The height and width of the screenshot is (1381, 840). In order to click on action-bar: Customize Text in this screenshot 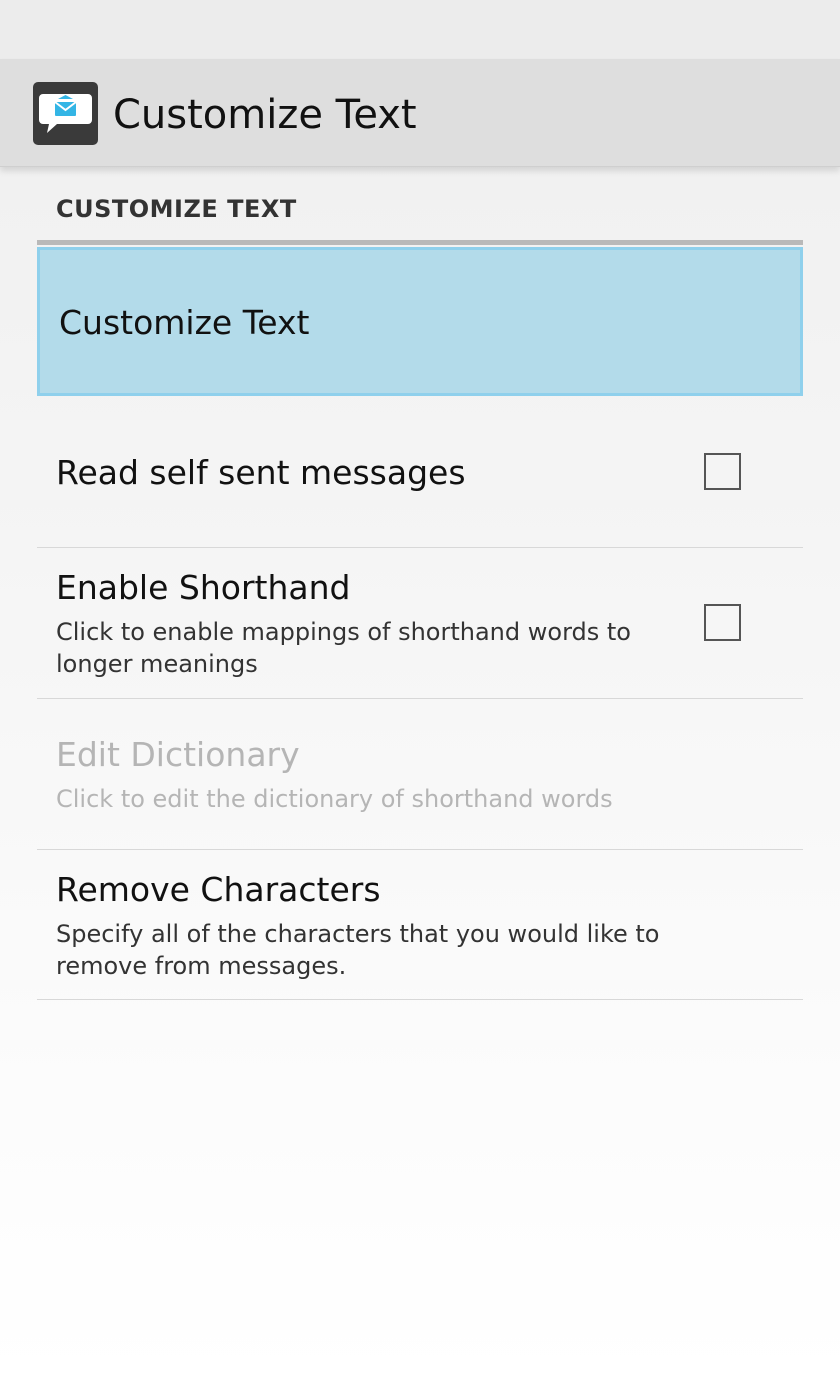, I will do `click(420, 113)`.